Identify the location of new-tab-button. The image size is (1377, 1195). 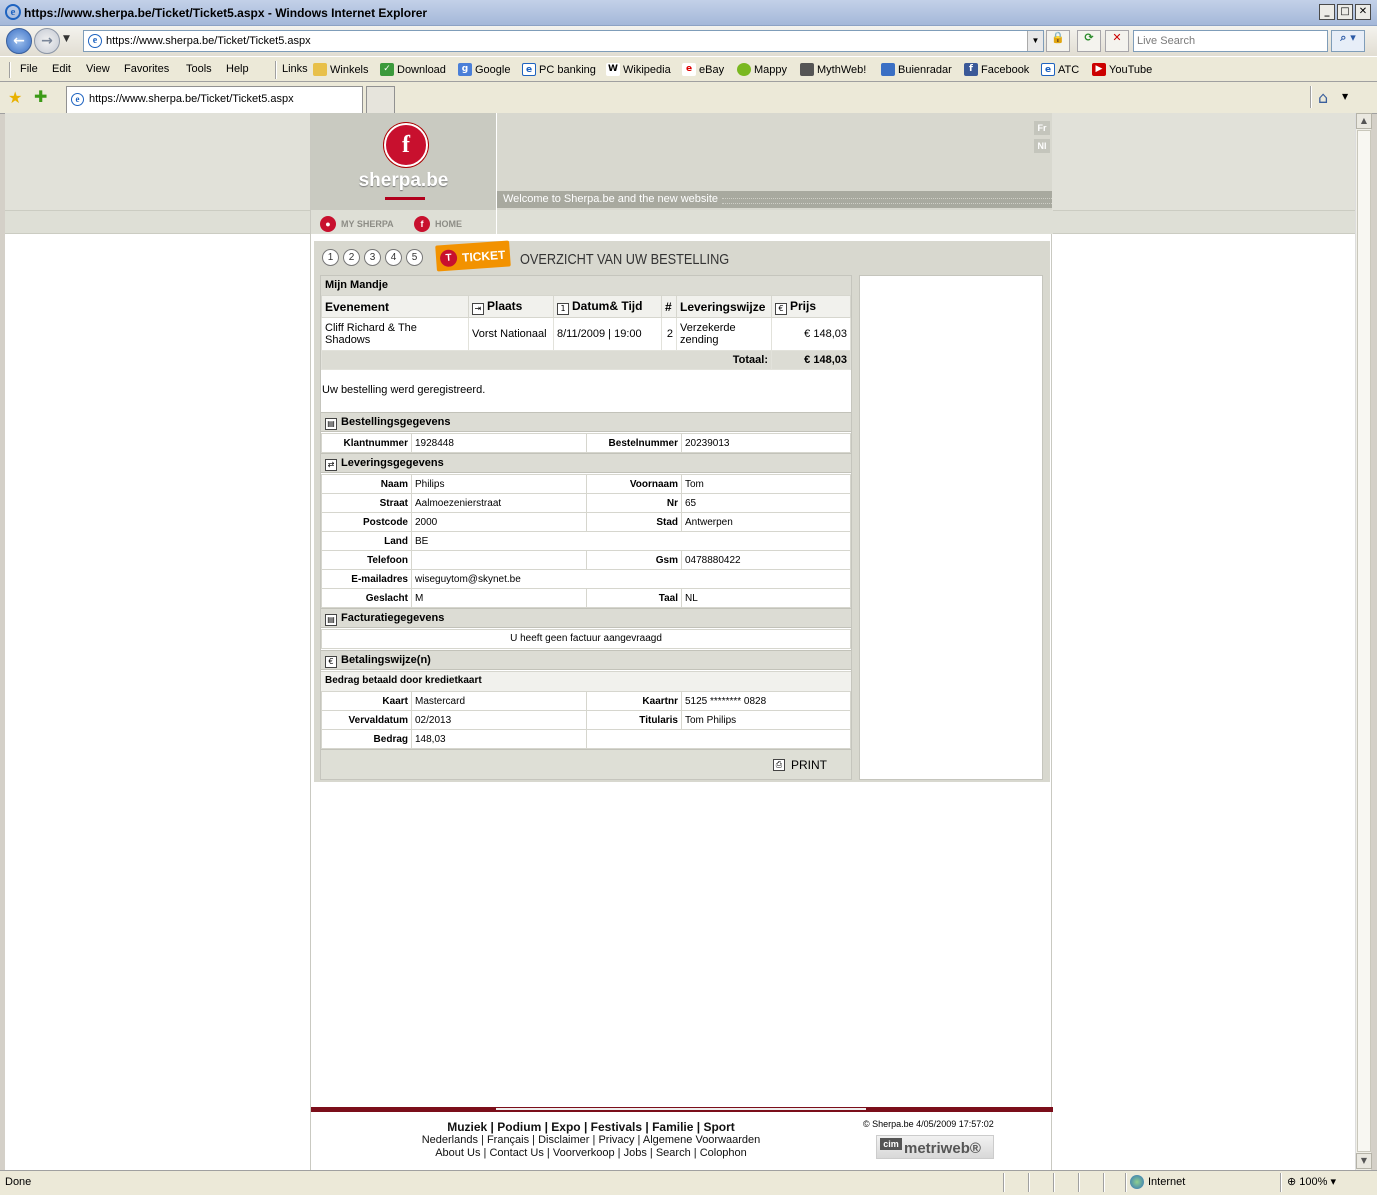
(380, 99).